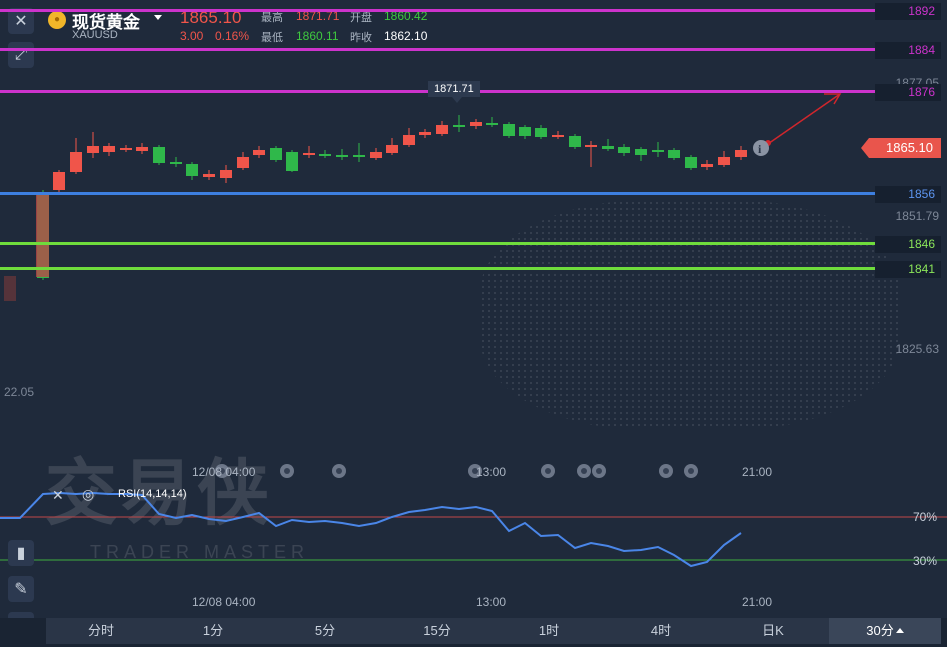 This screenshot has height=647, width=947. I want to click on rsi-time-label-2: 13:00, so click(491, 602).